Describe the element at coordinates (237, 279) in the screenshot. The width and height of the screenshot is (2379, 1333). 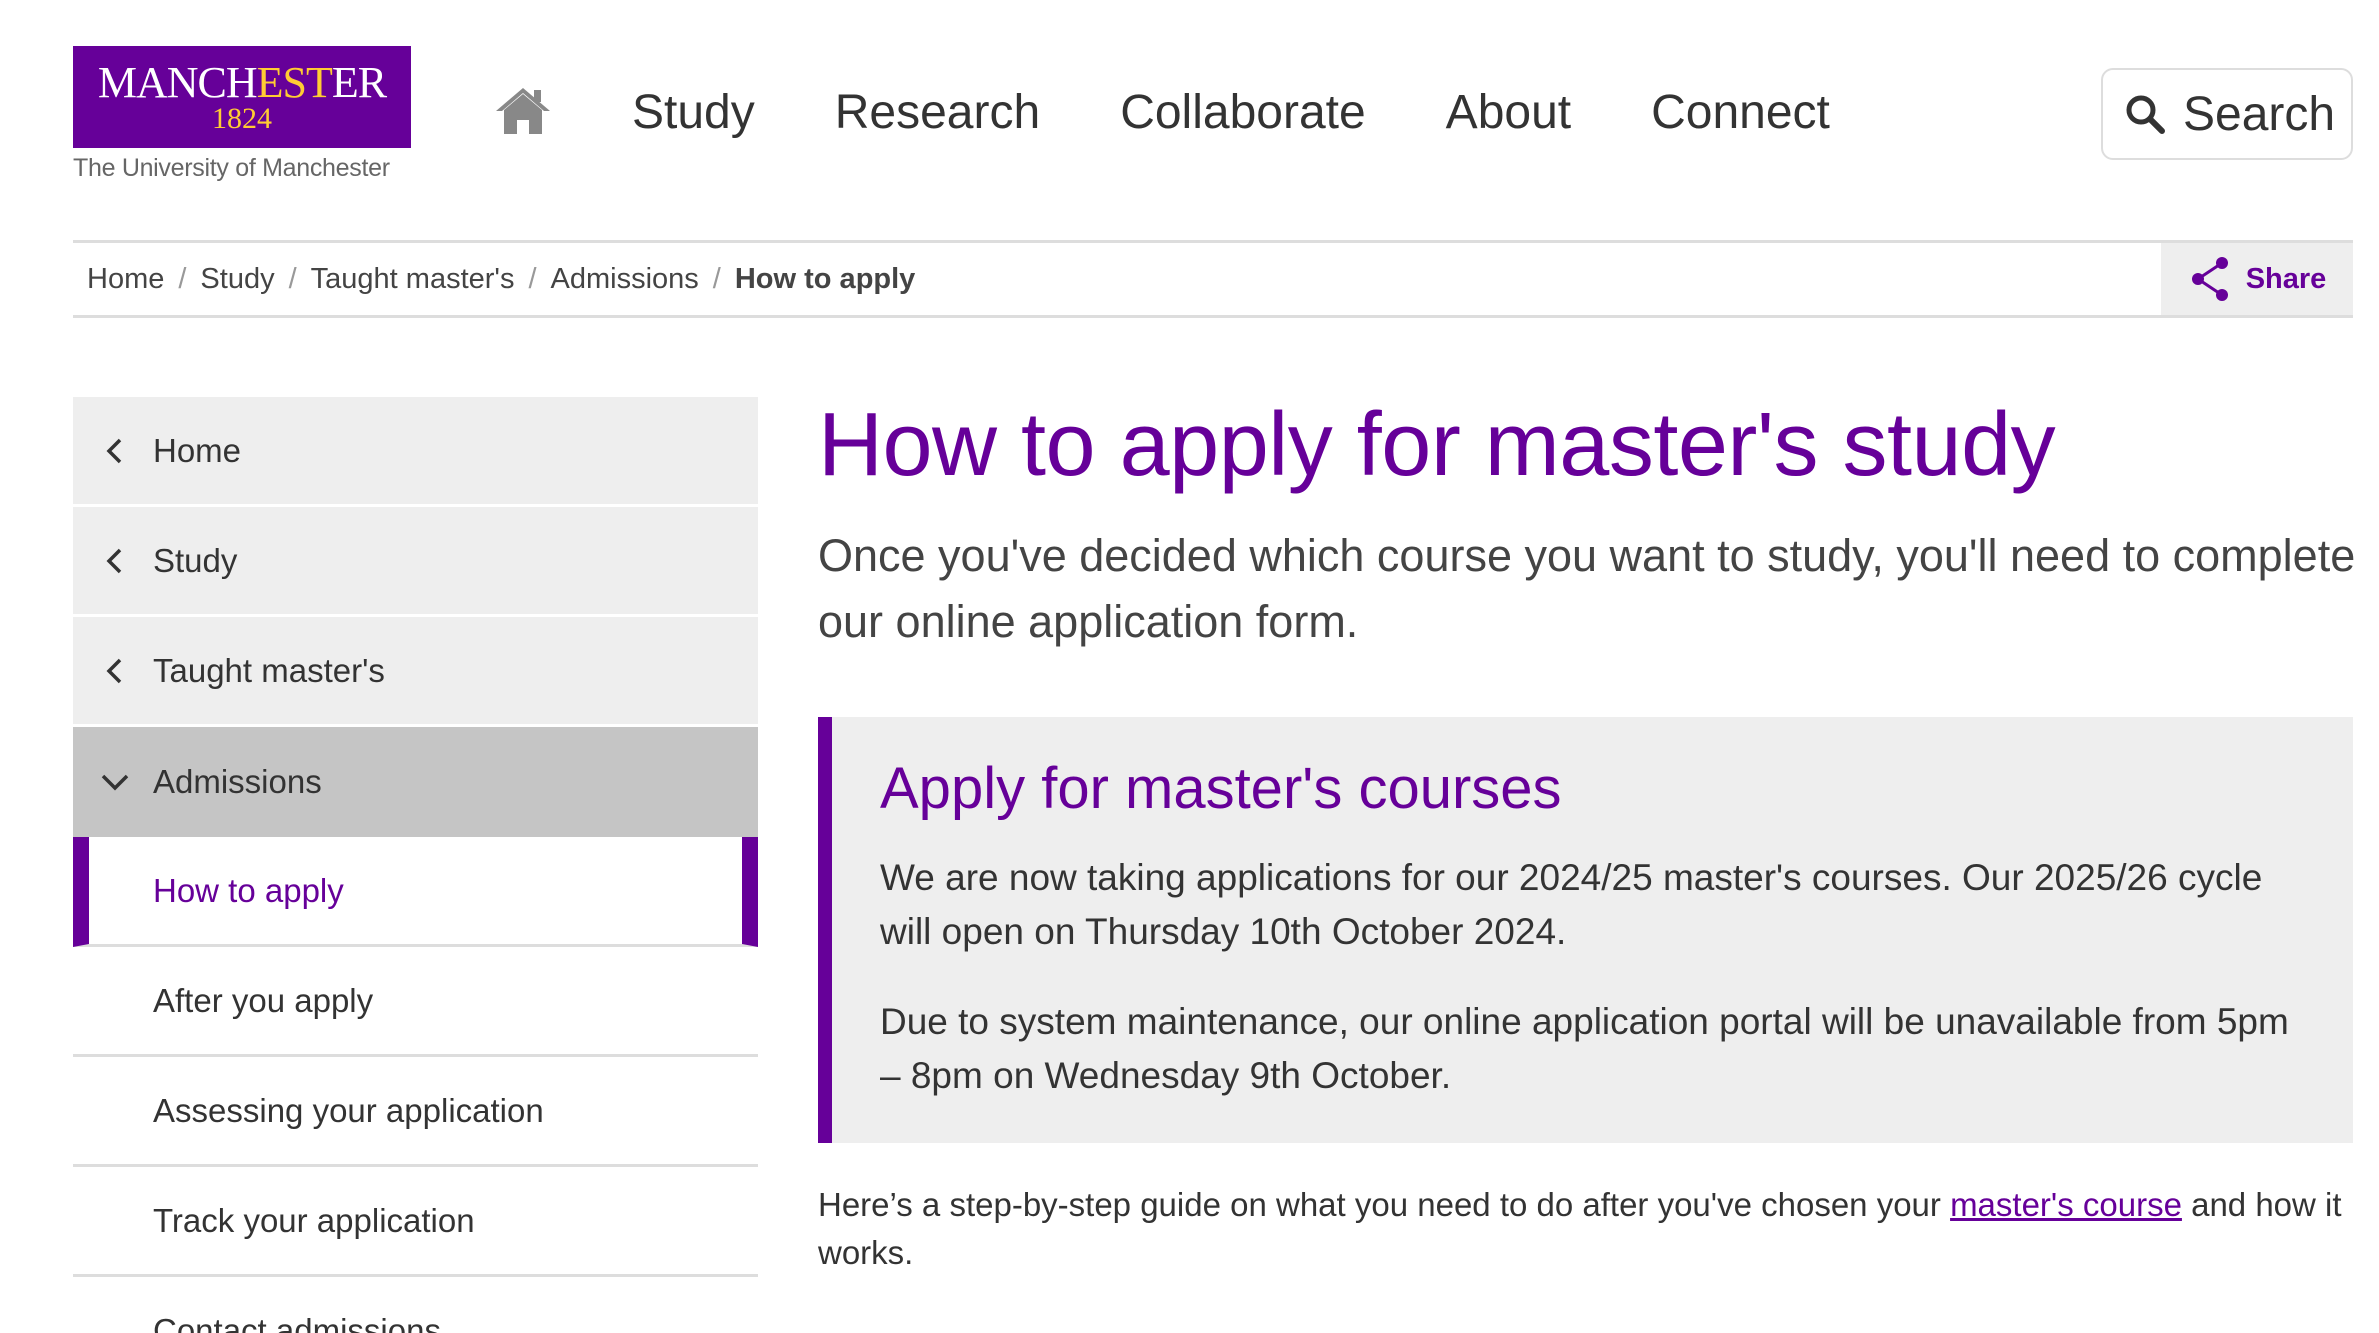
I see `breadcrumb-study: Study` at that location.